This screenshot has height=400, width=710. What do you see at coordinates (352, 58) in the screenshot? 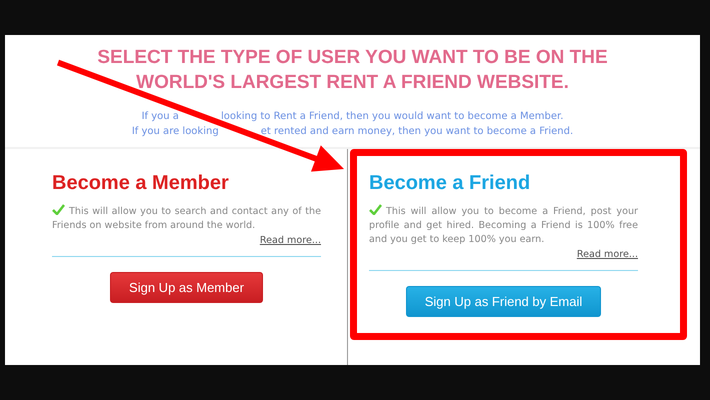
I see `page-title: SELECT THE TYPE OF USER YOU WANT TO BE ON THE` at bounding box center [352, 58].